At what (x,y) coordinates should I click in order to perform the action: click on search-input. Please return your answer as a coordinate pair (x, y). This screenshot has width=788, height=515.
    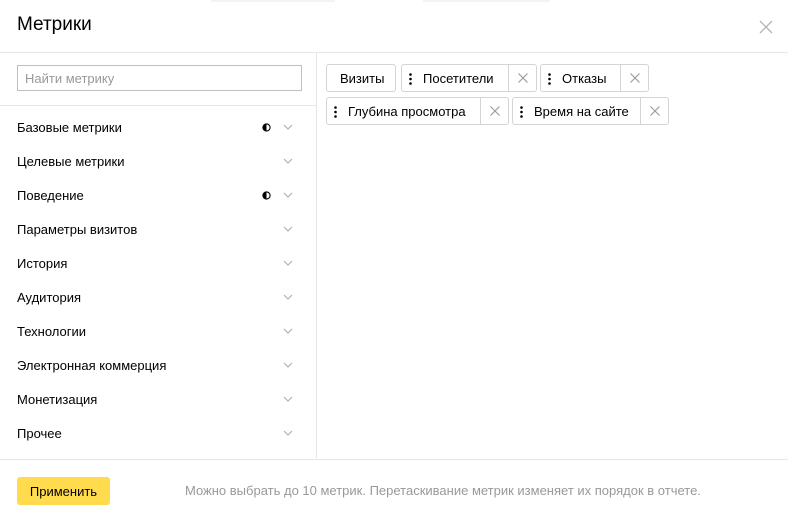
    Looking at the image, I should click on (159, 78).